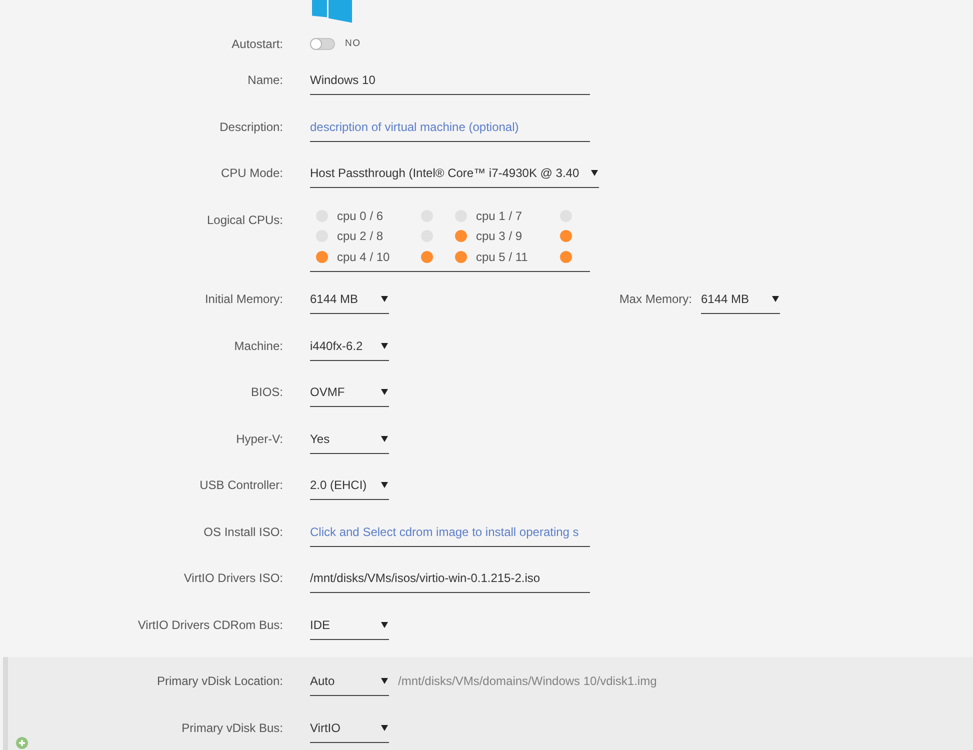 The width and height of the screenshot is (973, 750). Describe the element at coordinates (502, 257) in the screenshot. I see `cpu-label: cpu 5 / 11` at that location.